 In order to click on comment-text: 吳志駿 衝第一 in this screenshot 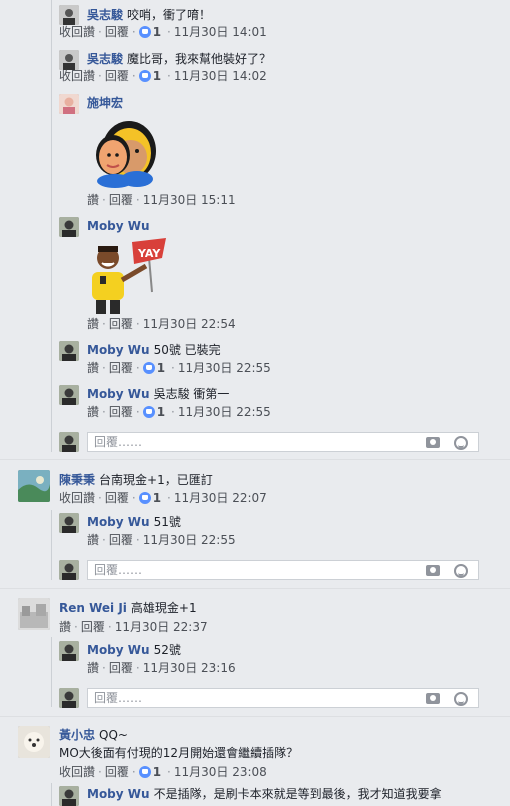, I will do `click(191, 394)`.